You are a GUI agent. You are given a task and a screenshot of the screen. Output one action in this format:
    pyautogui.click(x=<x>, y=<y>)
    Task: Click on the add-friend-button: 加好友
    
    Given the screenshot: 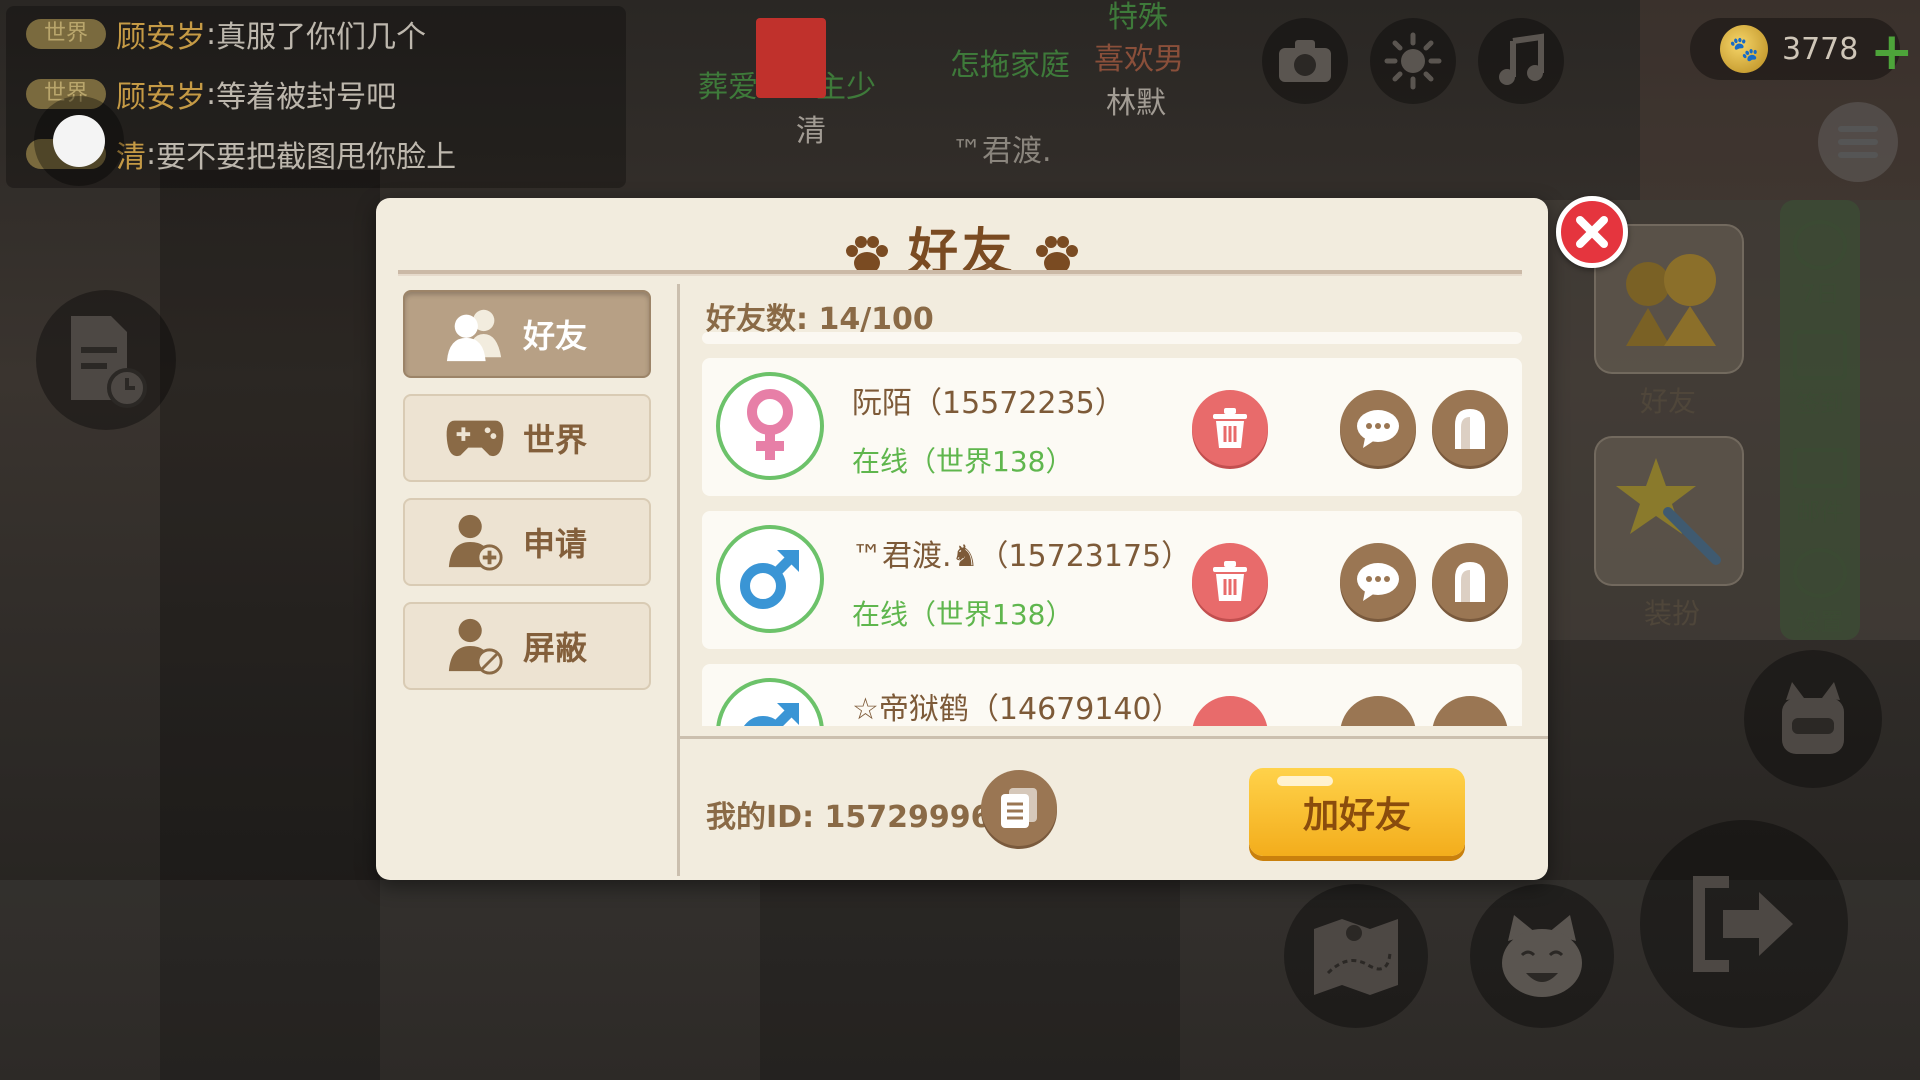 What is the action you would take?
    pyautogui.click(x=1357, y=812)
    